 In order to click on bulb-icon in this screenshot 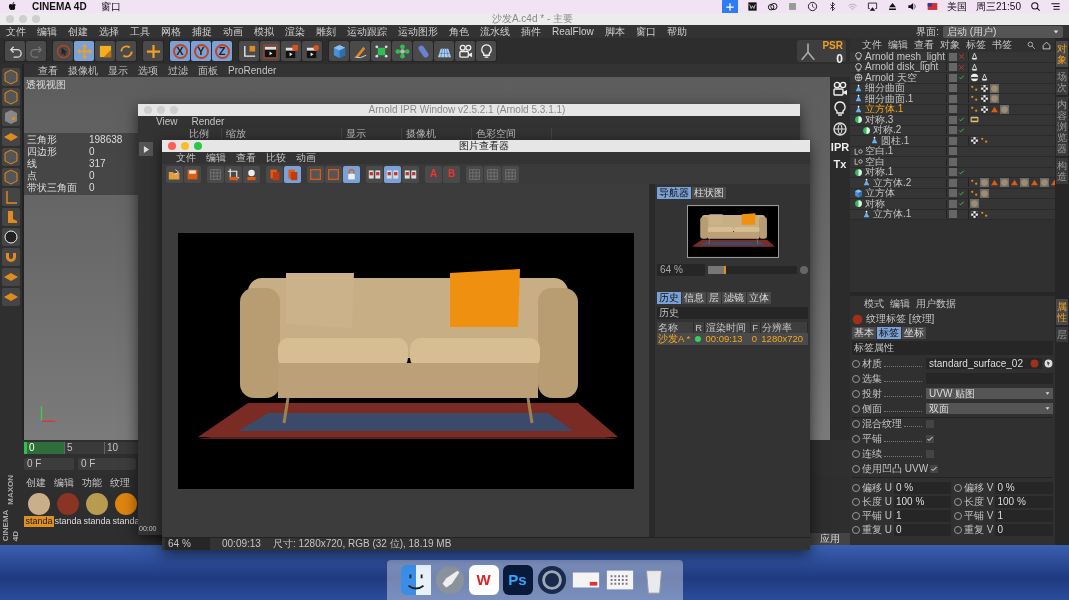, I will do `click(840, 109)`.